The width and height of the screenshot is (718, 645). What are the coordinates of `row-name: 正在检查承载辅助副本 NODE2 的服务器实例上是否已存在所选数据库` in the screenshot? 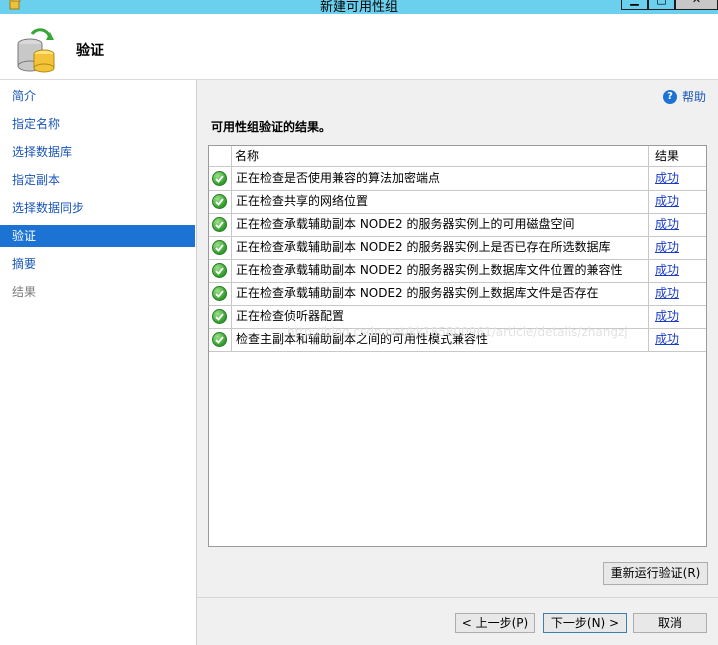 It's located at (440, 247).